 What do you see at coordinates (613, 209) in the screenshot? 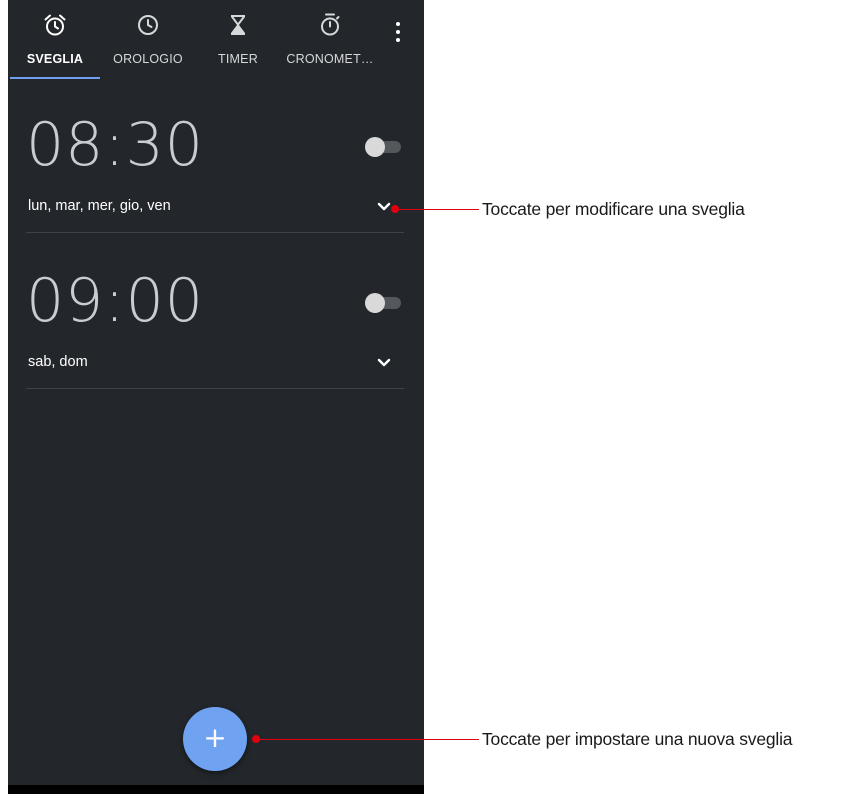
I see `callout-edit-alarm: Toccate per modificare una sveglia` at bounding box center [613, 209].